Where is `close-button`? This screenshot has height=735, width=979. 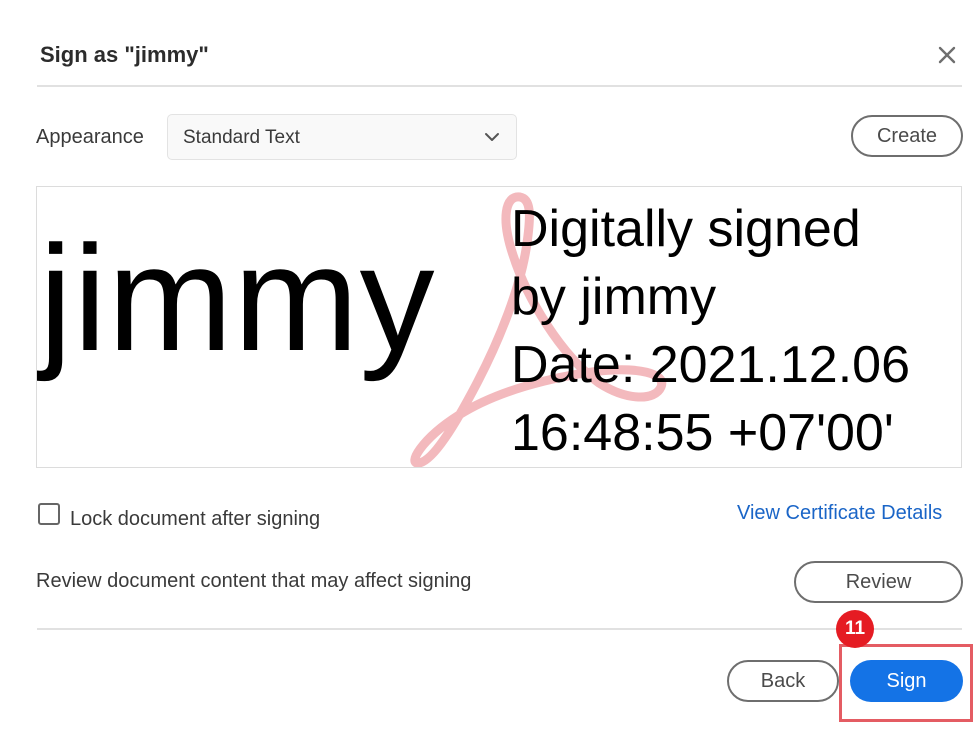
close-button is located at coordinates (947, 55).